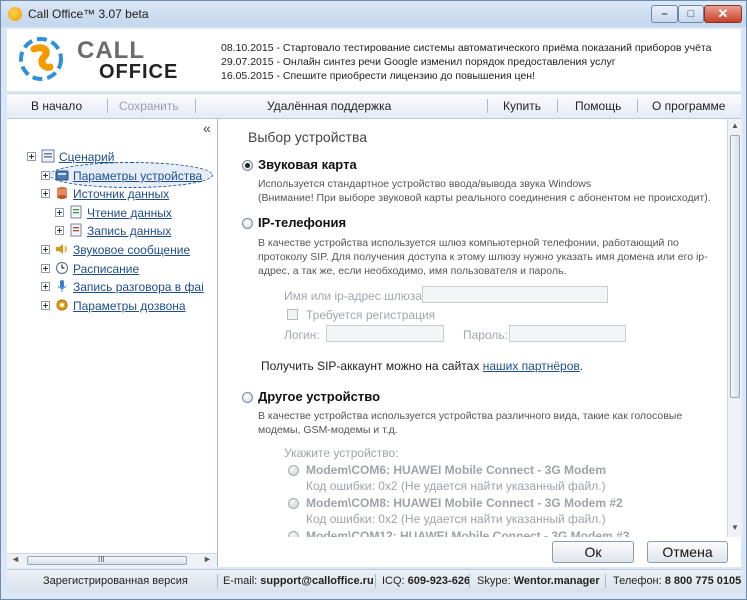  What do you see at coordinates (88, 14) in the screenshot?
I see `window-title: Call Office™ 3.07 beta` at bounding box center [88, 14].